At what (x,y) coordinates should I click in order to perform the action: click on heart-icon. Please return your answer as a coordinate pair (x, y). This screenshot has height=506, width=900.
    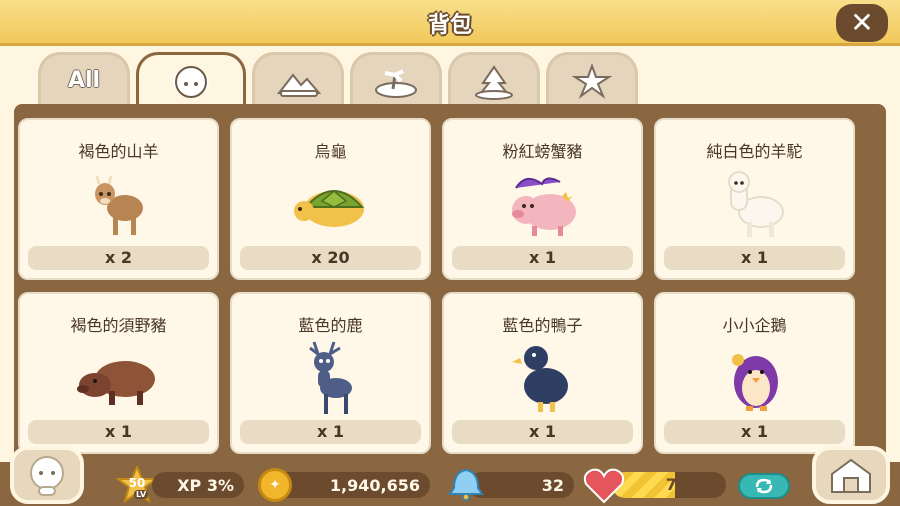
    Looking at the image, I should click on (604, 486).